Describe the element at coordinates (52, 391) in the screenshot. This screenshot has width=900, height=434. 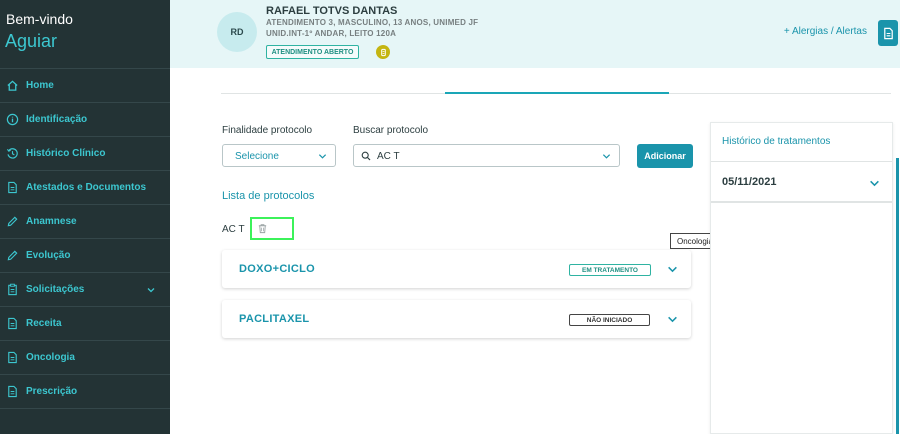
I see `sidebar-item-label: Prescrição` at that location.